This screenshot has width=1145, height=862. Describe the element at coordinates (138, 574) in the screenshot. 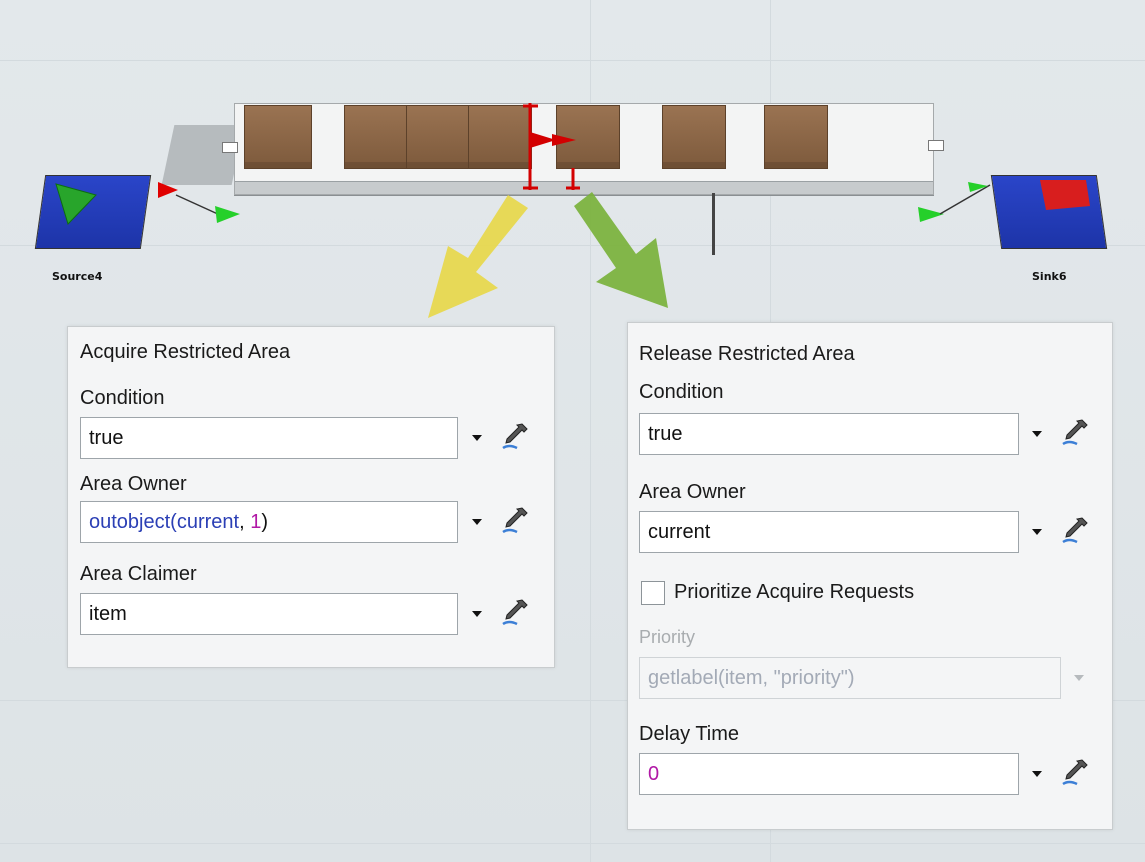

I see `area-claimer-label: Area Claimer` at that location.